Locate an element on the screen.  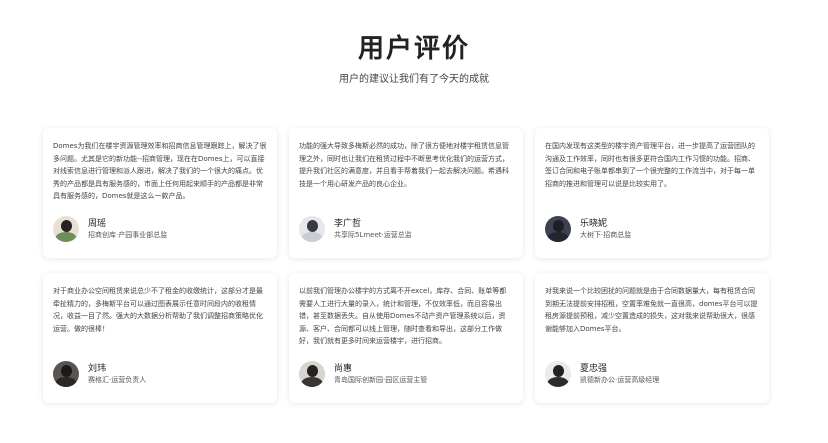
author-role: 大树下·招商总监 is located at coordinates (606, 234).